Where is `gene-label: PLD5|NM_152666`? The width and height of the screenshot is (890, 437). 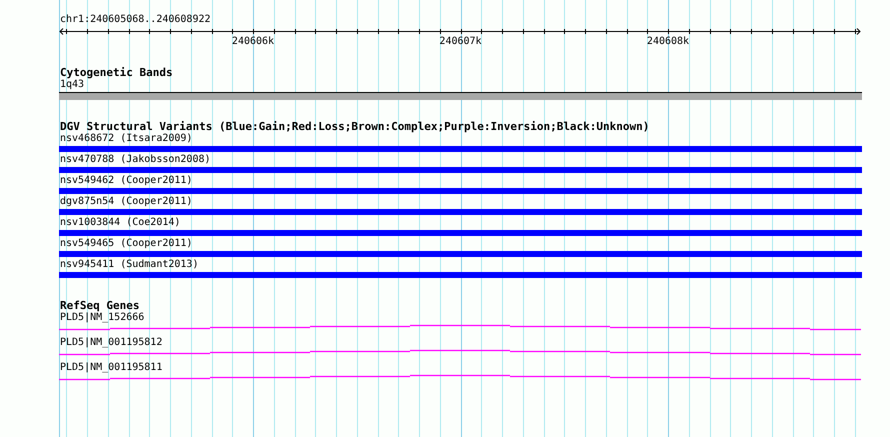 gene-label: PLD5|NM_152666 is located at coordinates (101, 318).